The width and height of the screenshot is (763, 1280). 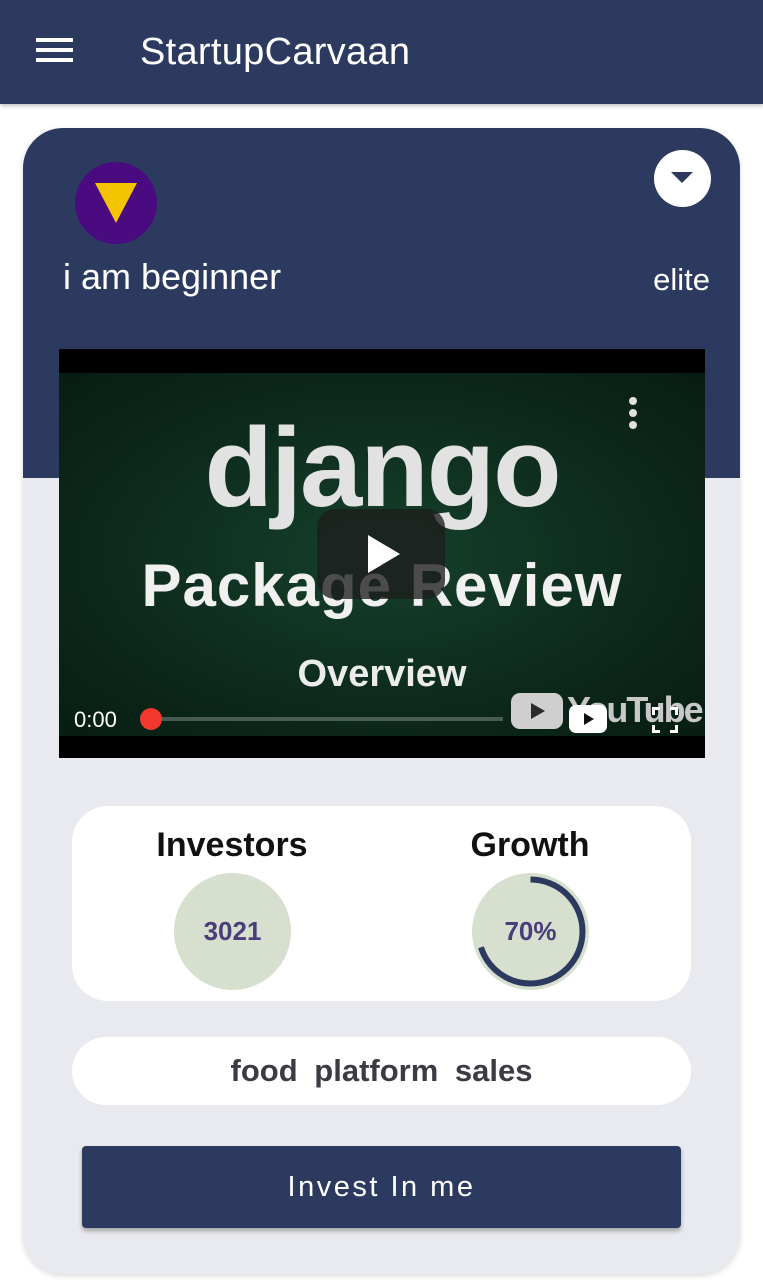 I want to click on stats-panel: Investors 3021 Growth 70%, so click(x=381, y=903).